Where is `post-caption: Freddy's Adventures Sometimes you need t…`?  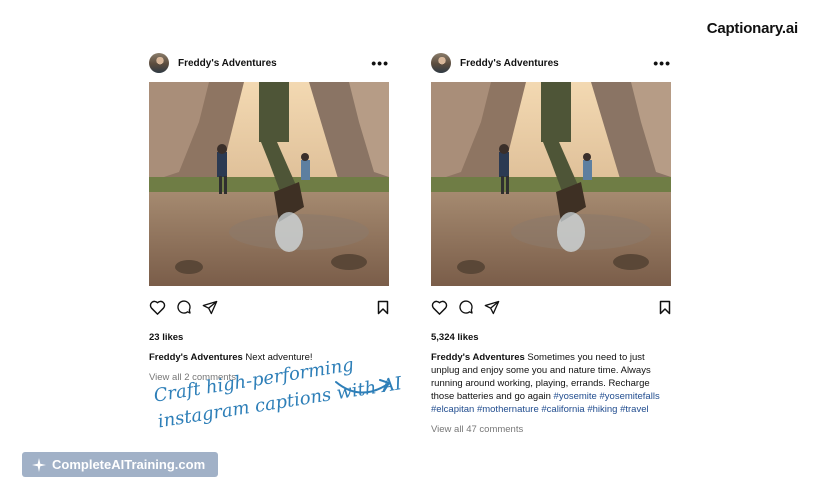
post-caption: Freddy's Adventures Sometimes you need t… is located at coordinates (551, 383).